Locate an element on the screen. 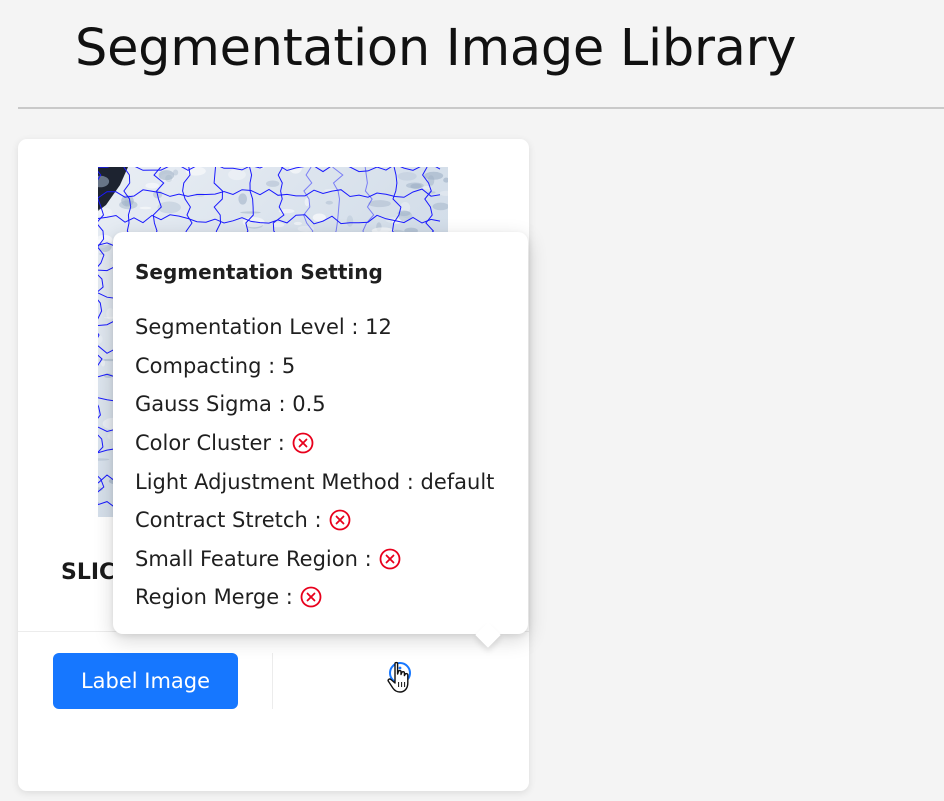  setting-light-adjustment-method: Light Adjustment Method : default is located at coordinates (314, 481).